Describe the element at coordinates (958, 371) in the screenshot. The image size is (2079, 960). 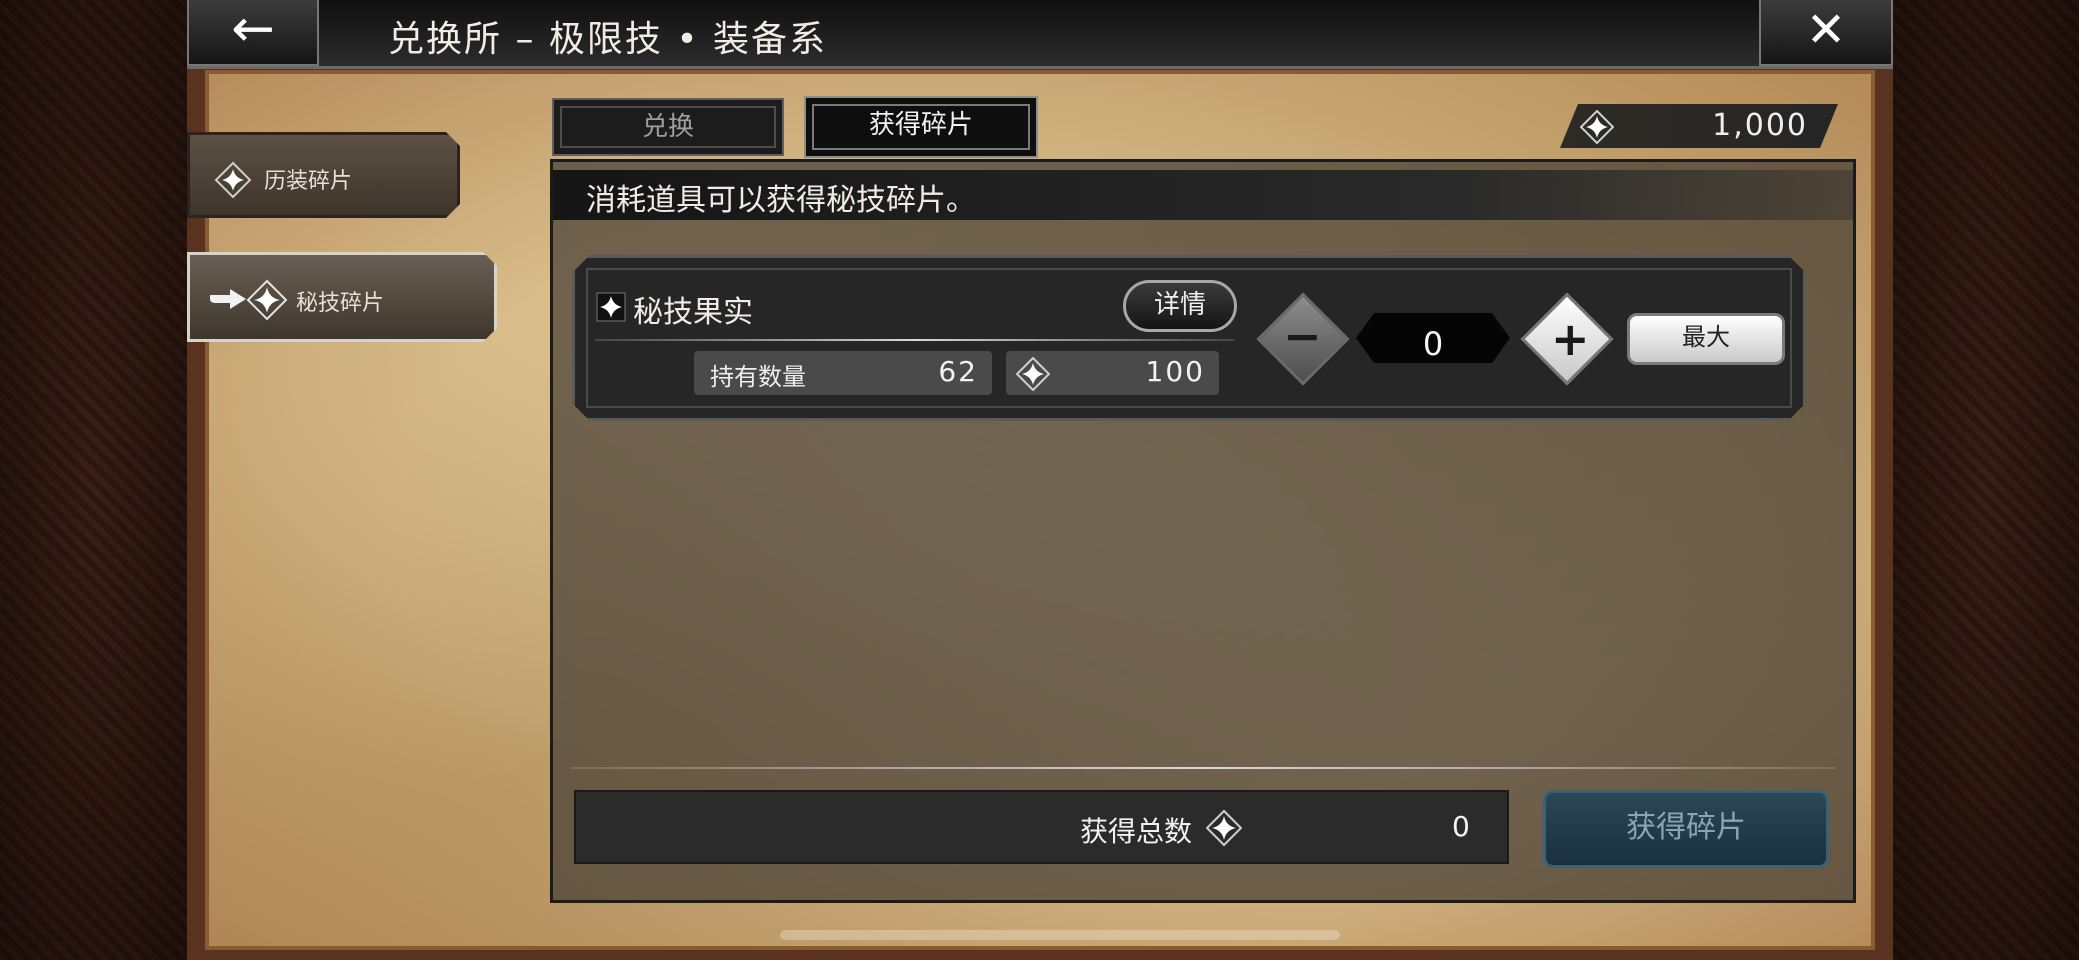
I see `owned-count-value: 62` at that location.